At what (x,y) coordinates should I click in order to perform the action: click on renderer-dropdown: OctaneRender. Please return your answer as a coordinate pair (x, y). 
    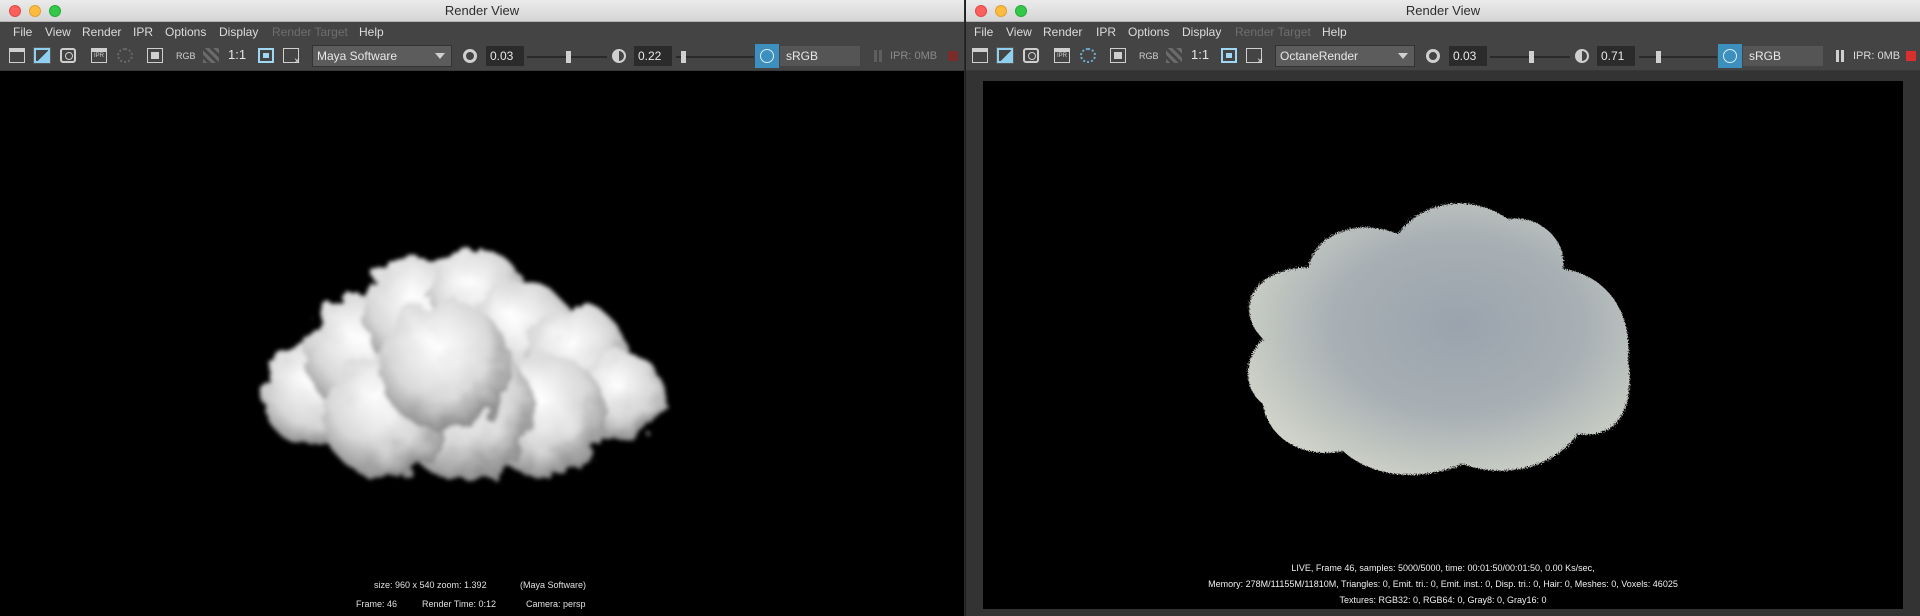
    Looking at the image, I should click on (1345, 56).